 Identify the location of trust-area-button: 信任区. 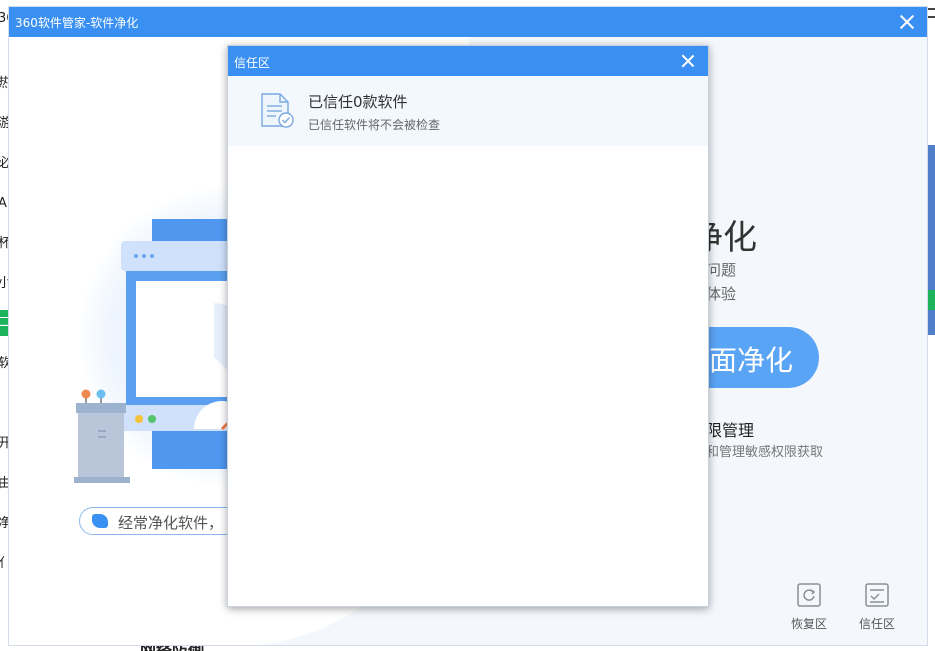
(877, 608).